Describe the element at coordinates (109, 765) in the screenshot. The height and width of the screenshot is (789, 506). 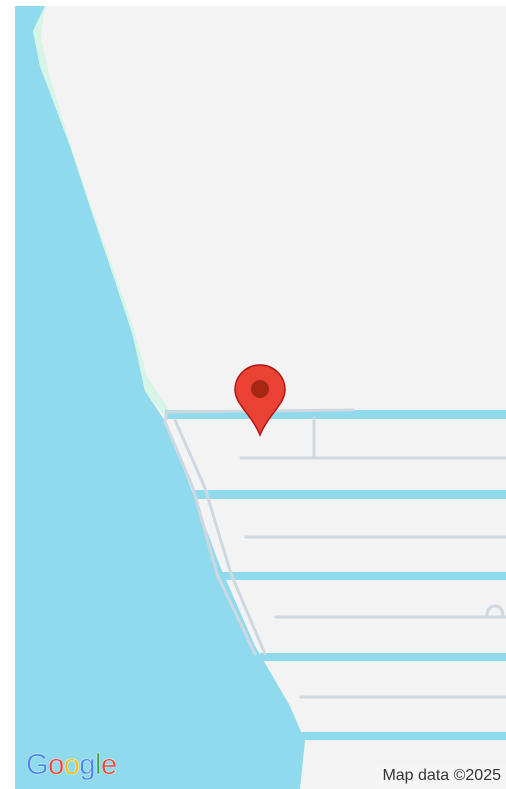
I see `google-logo-letter: e` at that location.